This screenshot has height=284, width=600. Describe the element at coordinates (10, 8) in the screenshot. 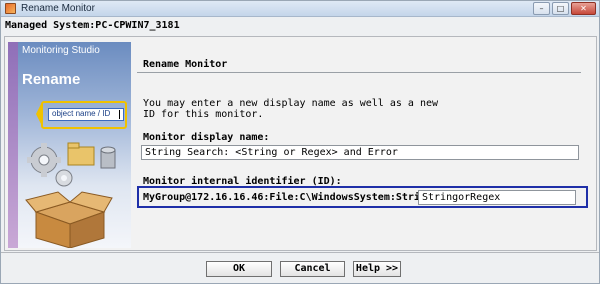

I see `app-icon` at that location.